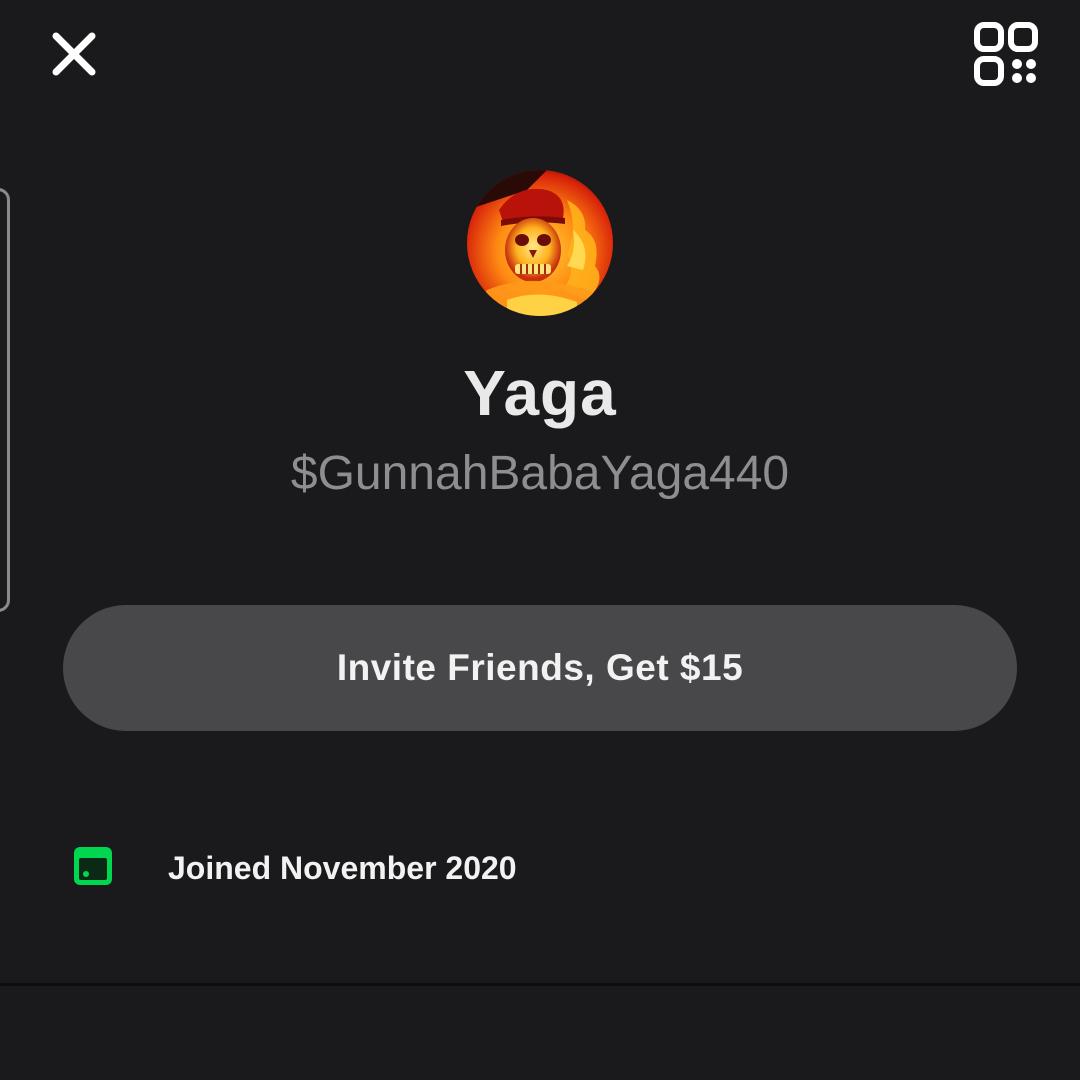 This screenshot has height=1080, width=1080. Describe the element at coordinates (540, 870) in the screenshot. I see `joined-info-row: Joined November 2020` at that location.